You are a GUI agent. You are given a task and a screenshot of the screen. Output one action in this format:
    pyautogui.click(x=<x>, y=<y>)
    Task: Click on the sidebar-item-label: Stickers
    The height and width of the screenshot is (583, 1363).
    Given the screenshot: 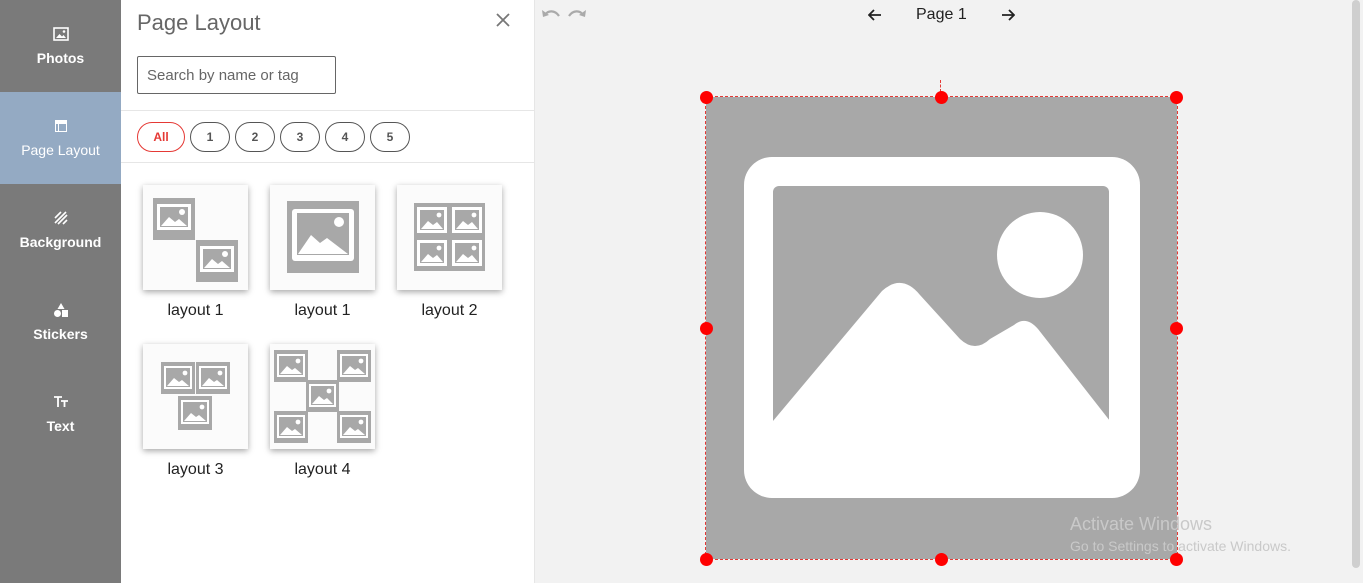 What is the action you would take?
    pyautogui.click(x=60, y=334)
    